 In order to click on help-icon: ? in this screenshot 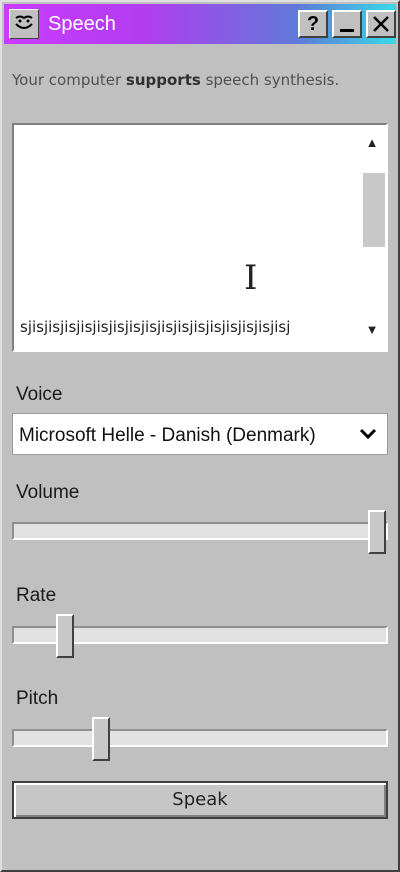, I will do `click(313, 24)`.